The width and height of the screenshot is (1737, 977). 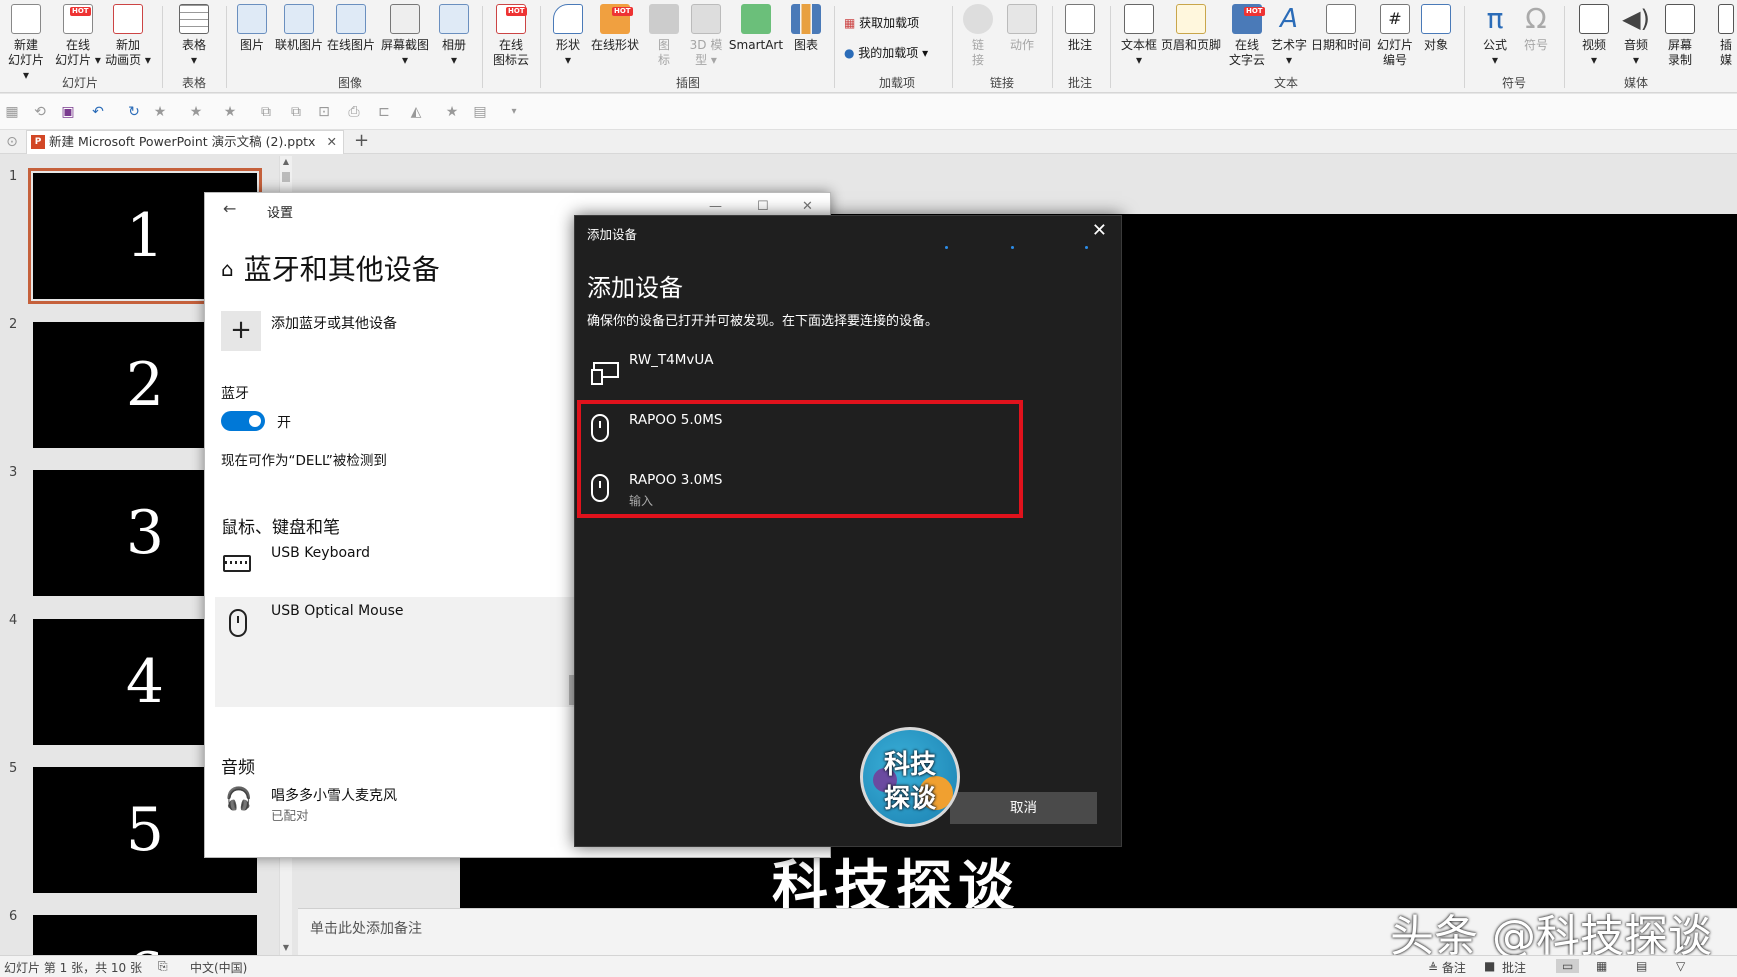 What do you see at coordinates (664, 19) in the screenshot?
I see `icons-icon` at bounding box center [664, 19].